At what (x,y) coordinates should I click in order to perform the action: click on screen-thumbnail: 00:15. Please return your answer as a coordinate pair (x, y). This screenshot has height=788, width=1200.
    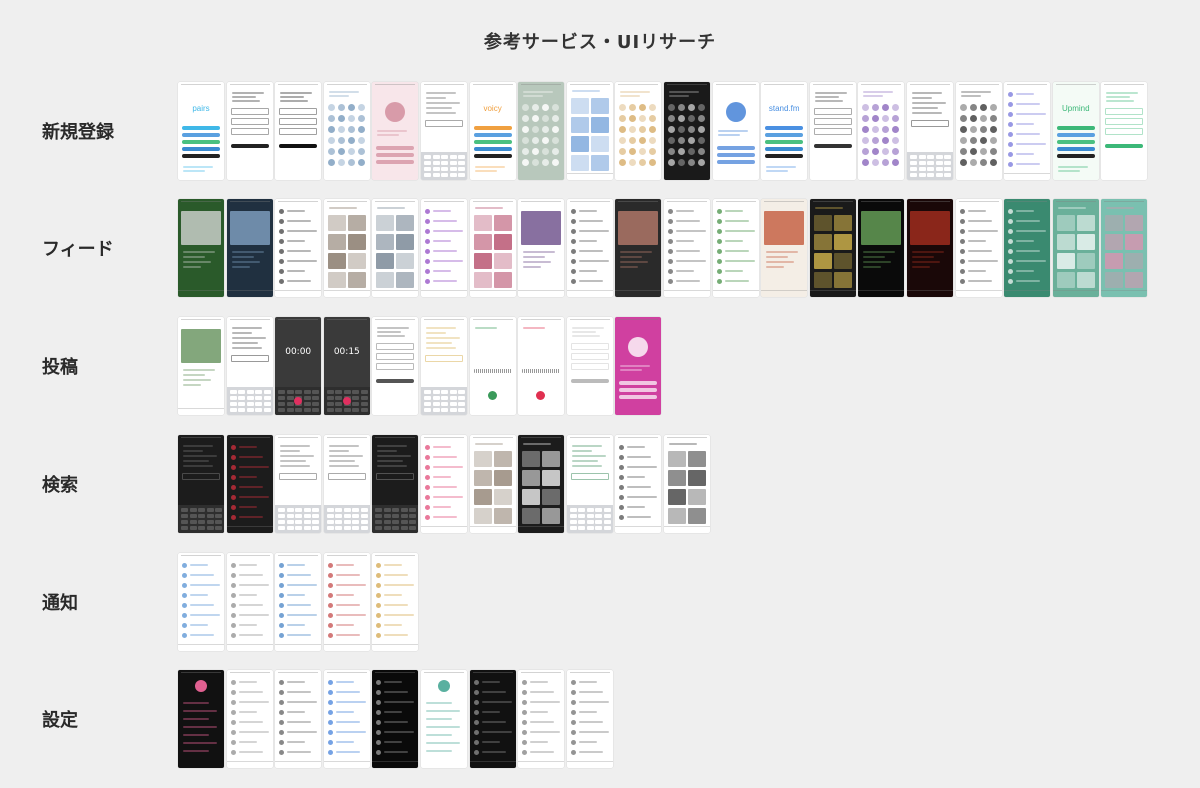
    Looking at the image, I should click on (346, 366).